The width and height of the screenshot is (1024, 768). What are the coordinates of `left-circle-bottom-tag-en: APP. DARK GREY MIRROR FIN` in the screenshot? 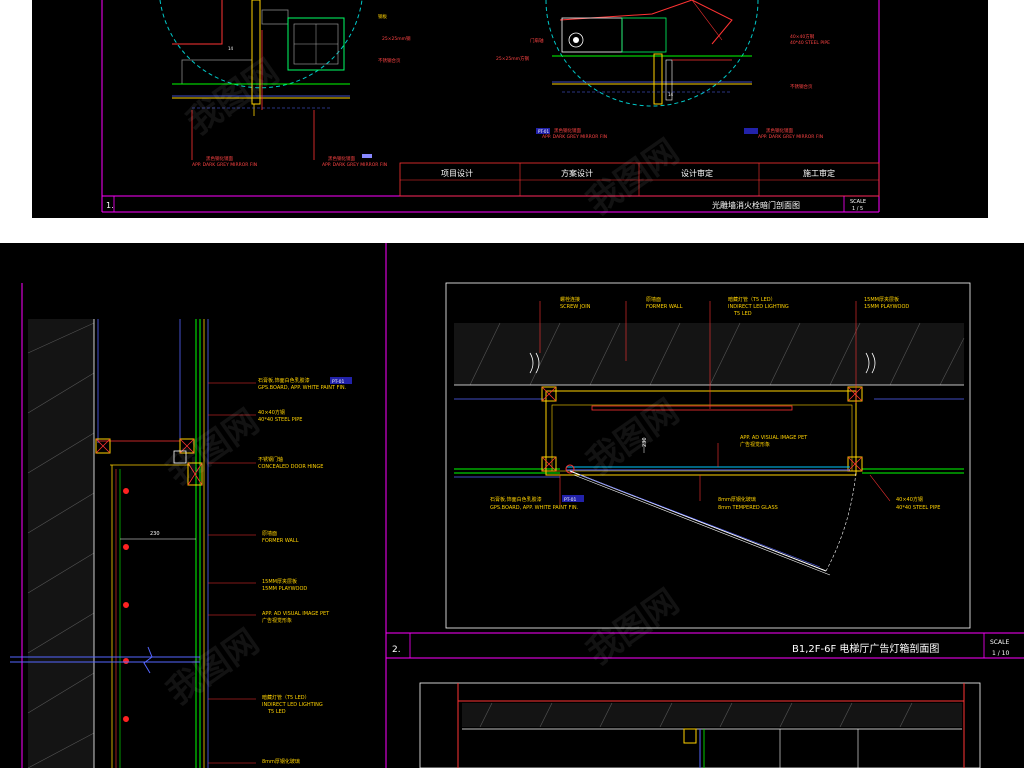 It's located at (224, 165).